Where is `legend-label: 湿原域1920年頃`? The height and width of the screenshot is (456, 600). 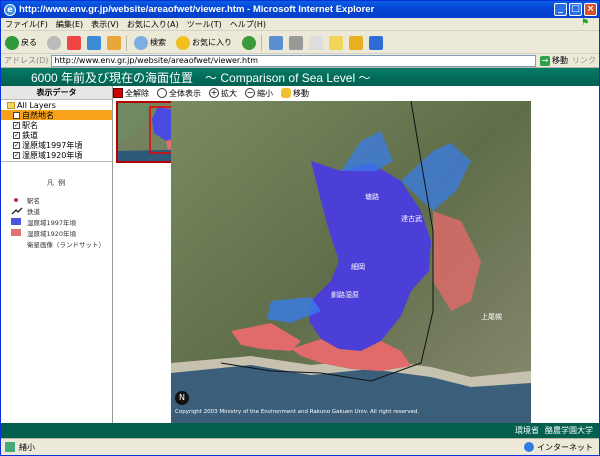 legend-label: 湿原域1920年頃 is located at coordinates (52, 233).